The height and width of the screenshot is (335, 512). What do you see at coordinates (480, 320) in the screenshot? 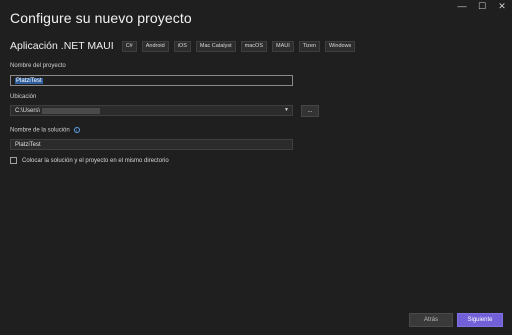
I see `next-button: Siguiente` at bounding box center [480, 320].